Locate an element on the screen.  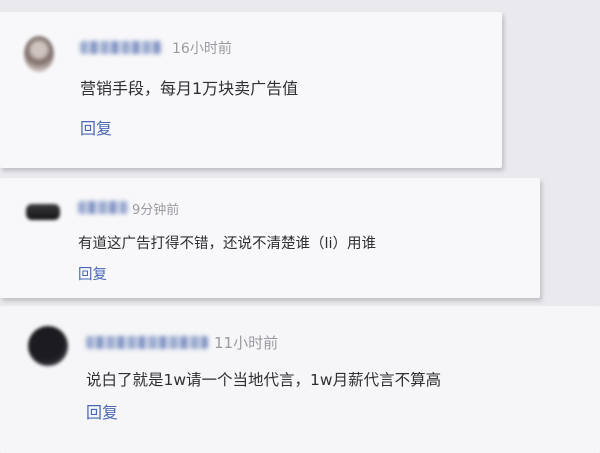
comment-time: 16小时前 is located at coordinates (202, 49).